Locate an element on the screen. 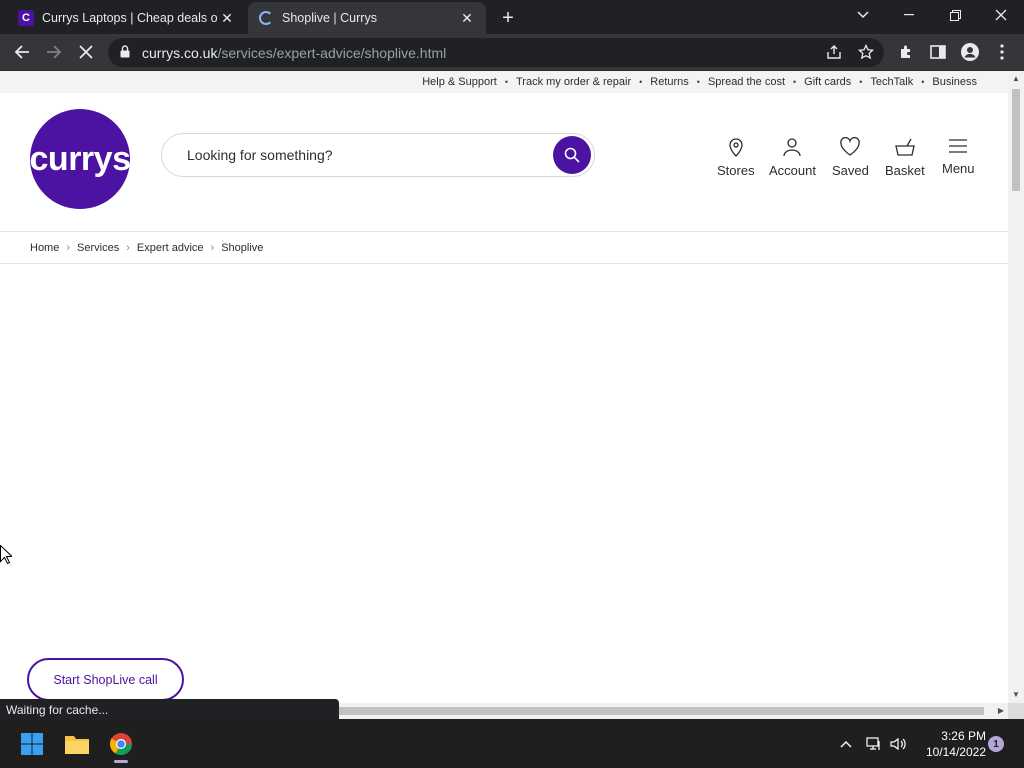 Image resolution: width=1024 pixels, height=768 pixels. extensions-puzzle-icon is located at coordinates (906, 52).